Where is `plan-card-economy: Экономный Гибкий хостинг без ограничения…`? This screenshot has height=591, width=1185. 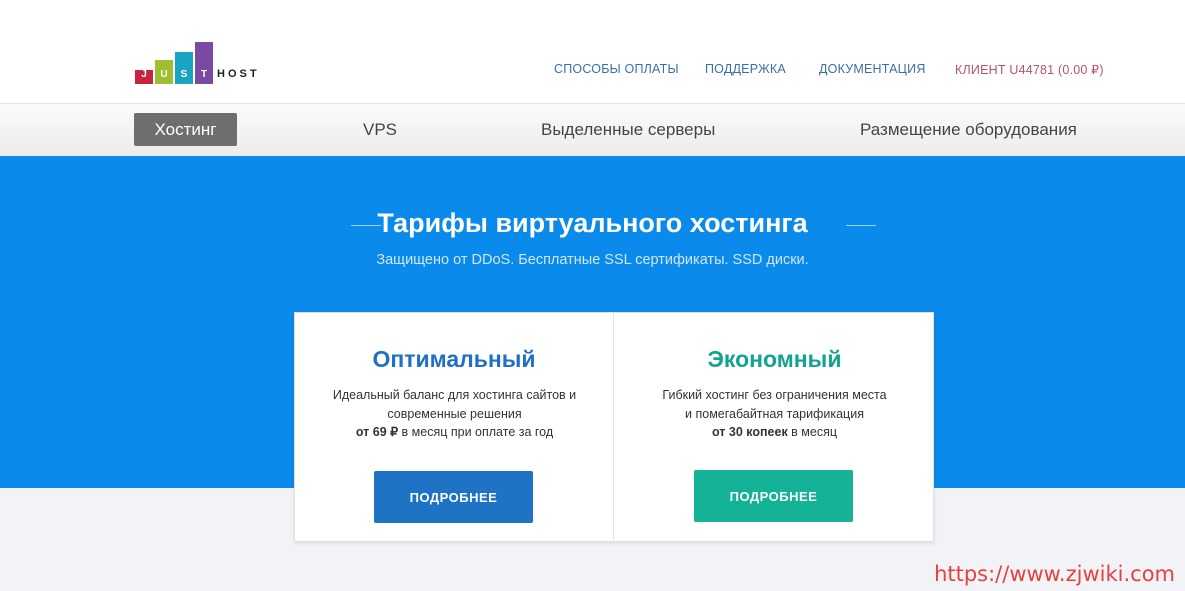 plan-card-economy: Экономный Гибкий хостинг без ограничения… is located at coordinates (774, 427).